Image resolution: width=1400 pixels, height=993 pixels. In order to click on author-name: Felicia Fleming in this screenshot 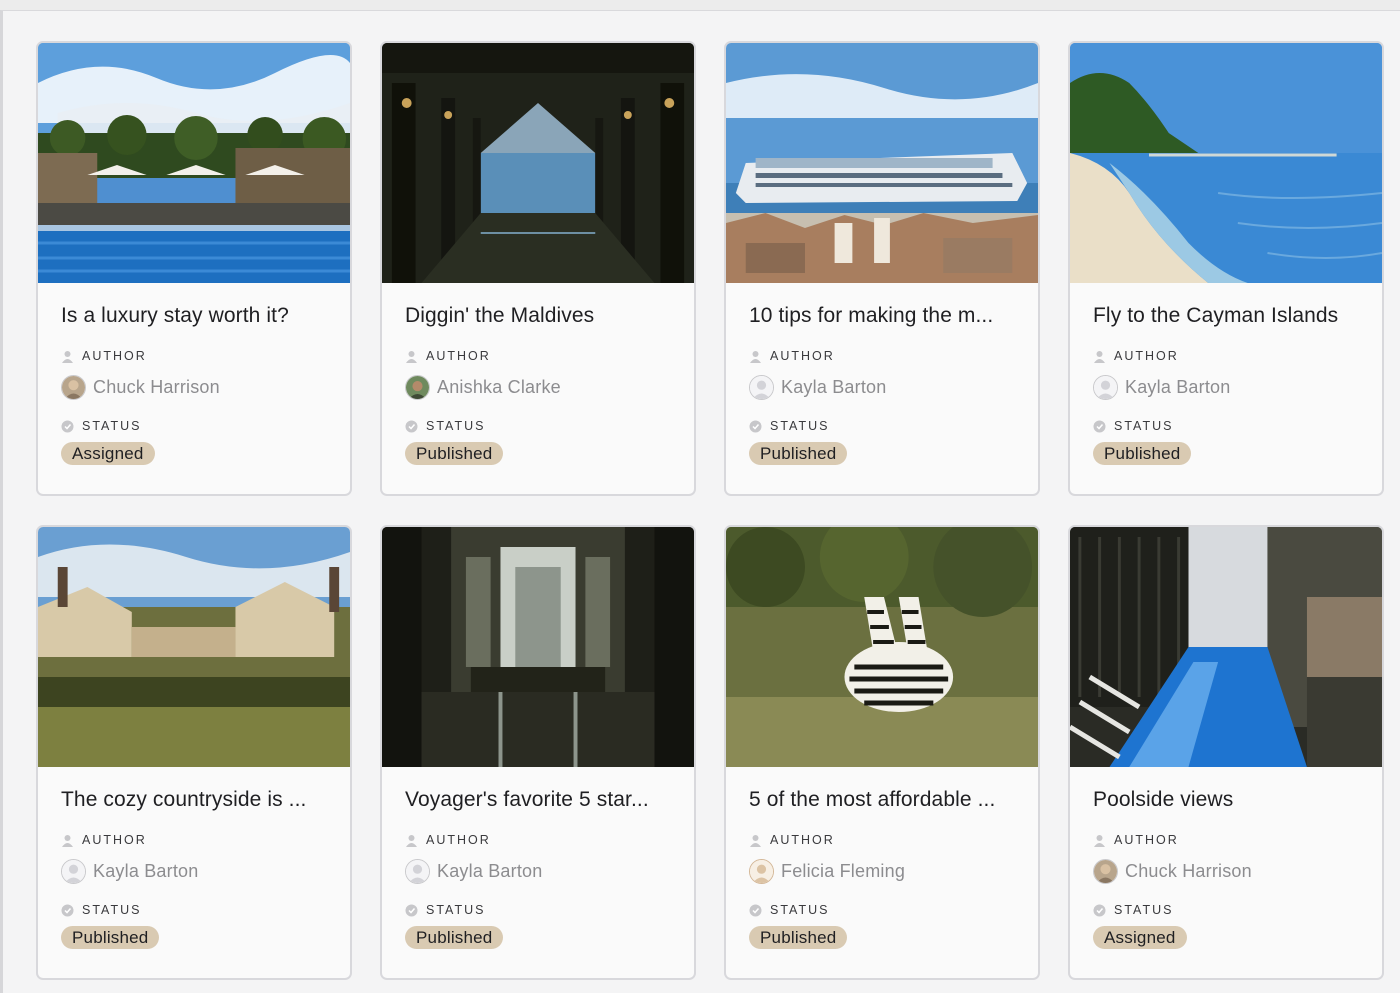, I will do `click(843, 870)`.